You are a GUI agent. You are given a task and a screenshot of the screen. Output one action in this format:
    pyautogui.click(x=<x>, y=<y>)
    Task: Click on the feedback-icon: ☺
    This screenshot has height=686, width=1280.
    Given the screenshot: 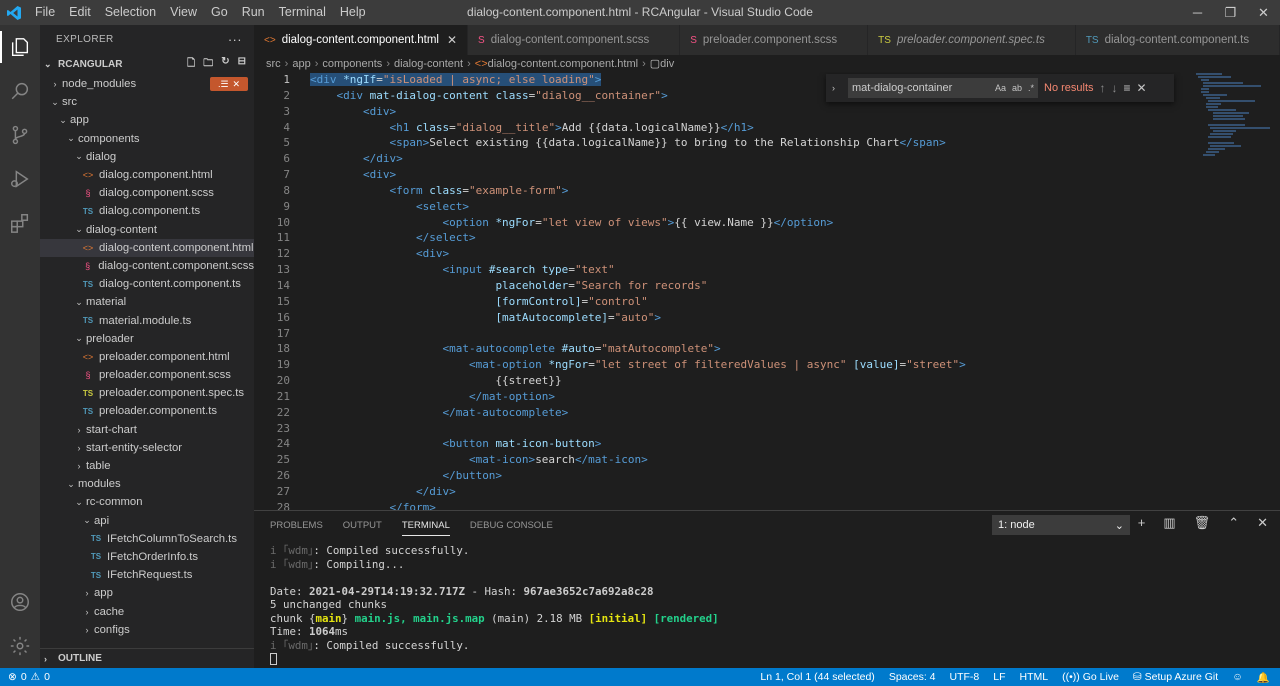 What is the action you would take?
    pyautogui.click(x=1237, y=677)
    